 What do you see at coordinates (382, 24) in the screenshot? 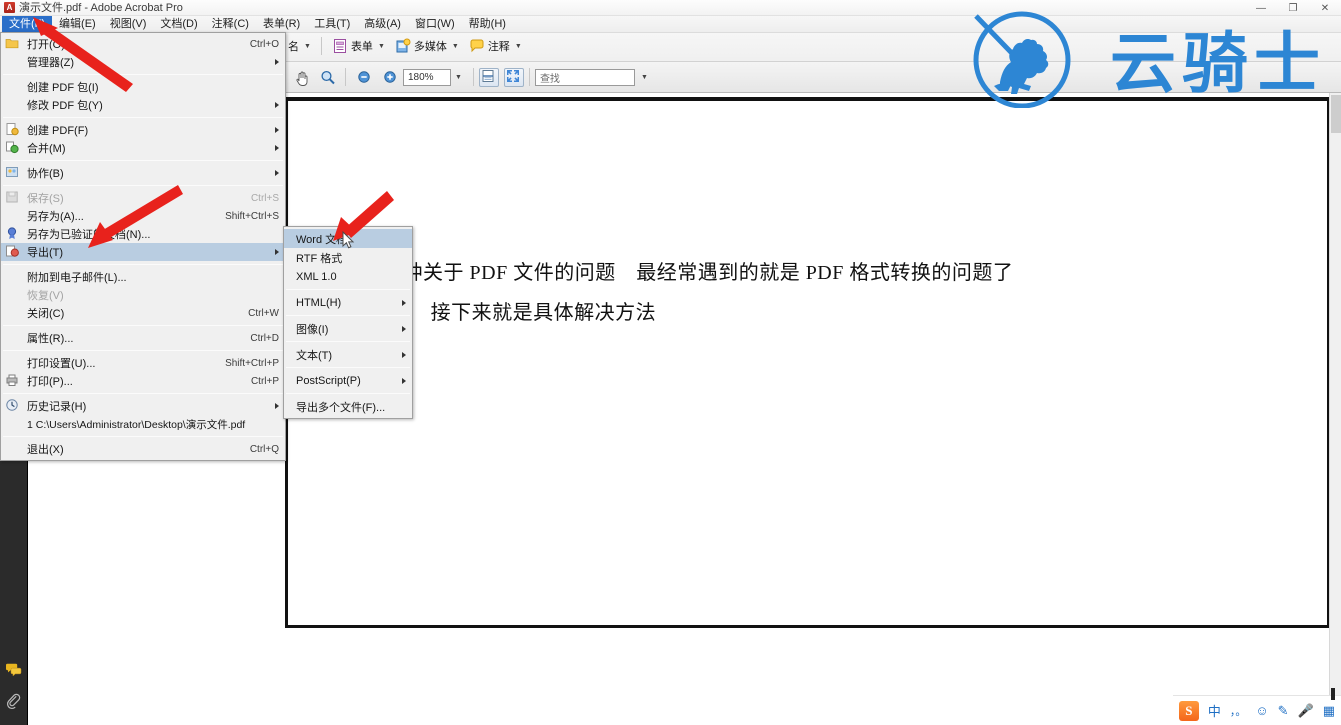
I see `menu-advanced: 高级(A)` at bounding box center [382, 24].